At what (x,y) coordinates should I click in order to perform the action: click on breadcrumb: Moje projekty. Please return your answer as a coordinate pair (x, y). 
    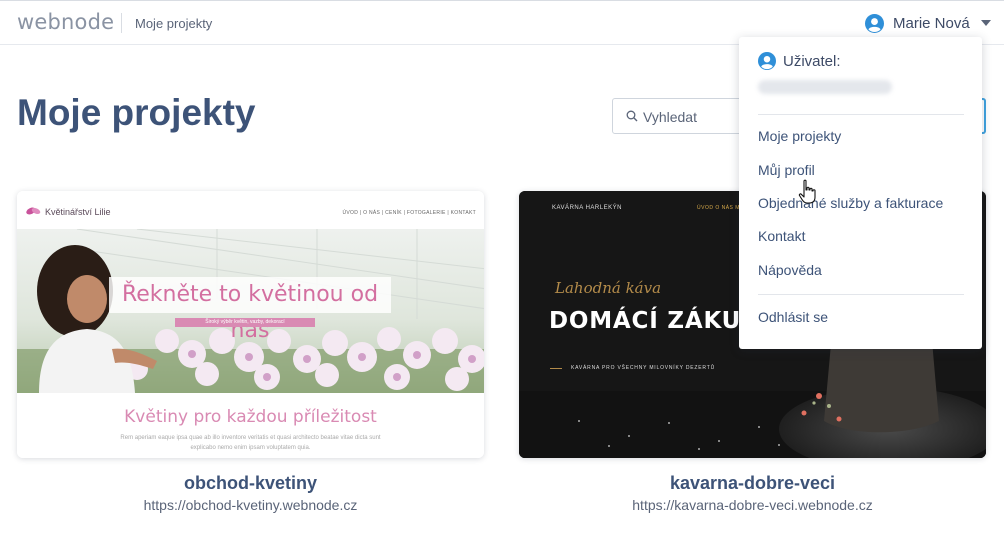
    Looking at the image, I should click on (173, 23).